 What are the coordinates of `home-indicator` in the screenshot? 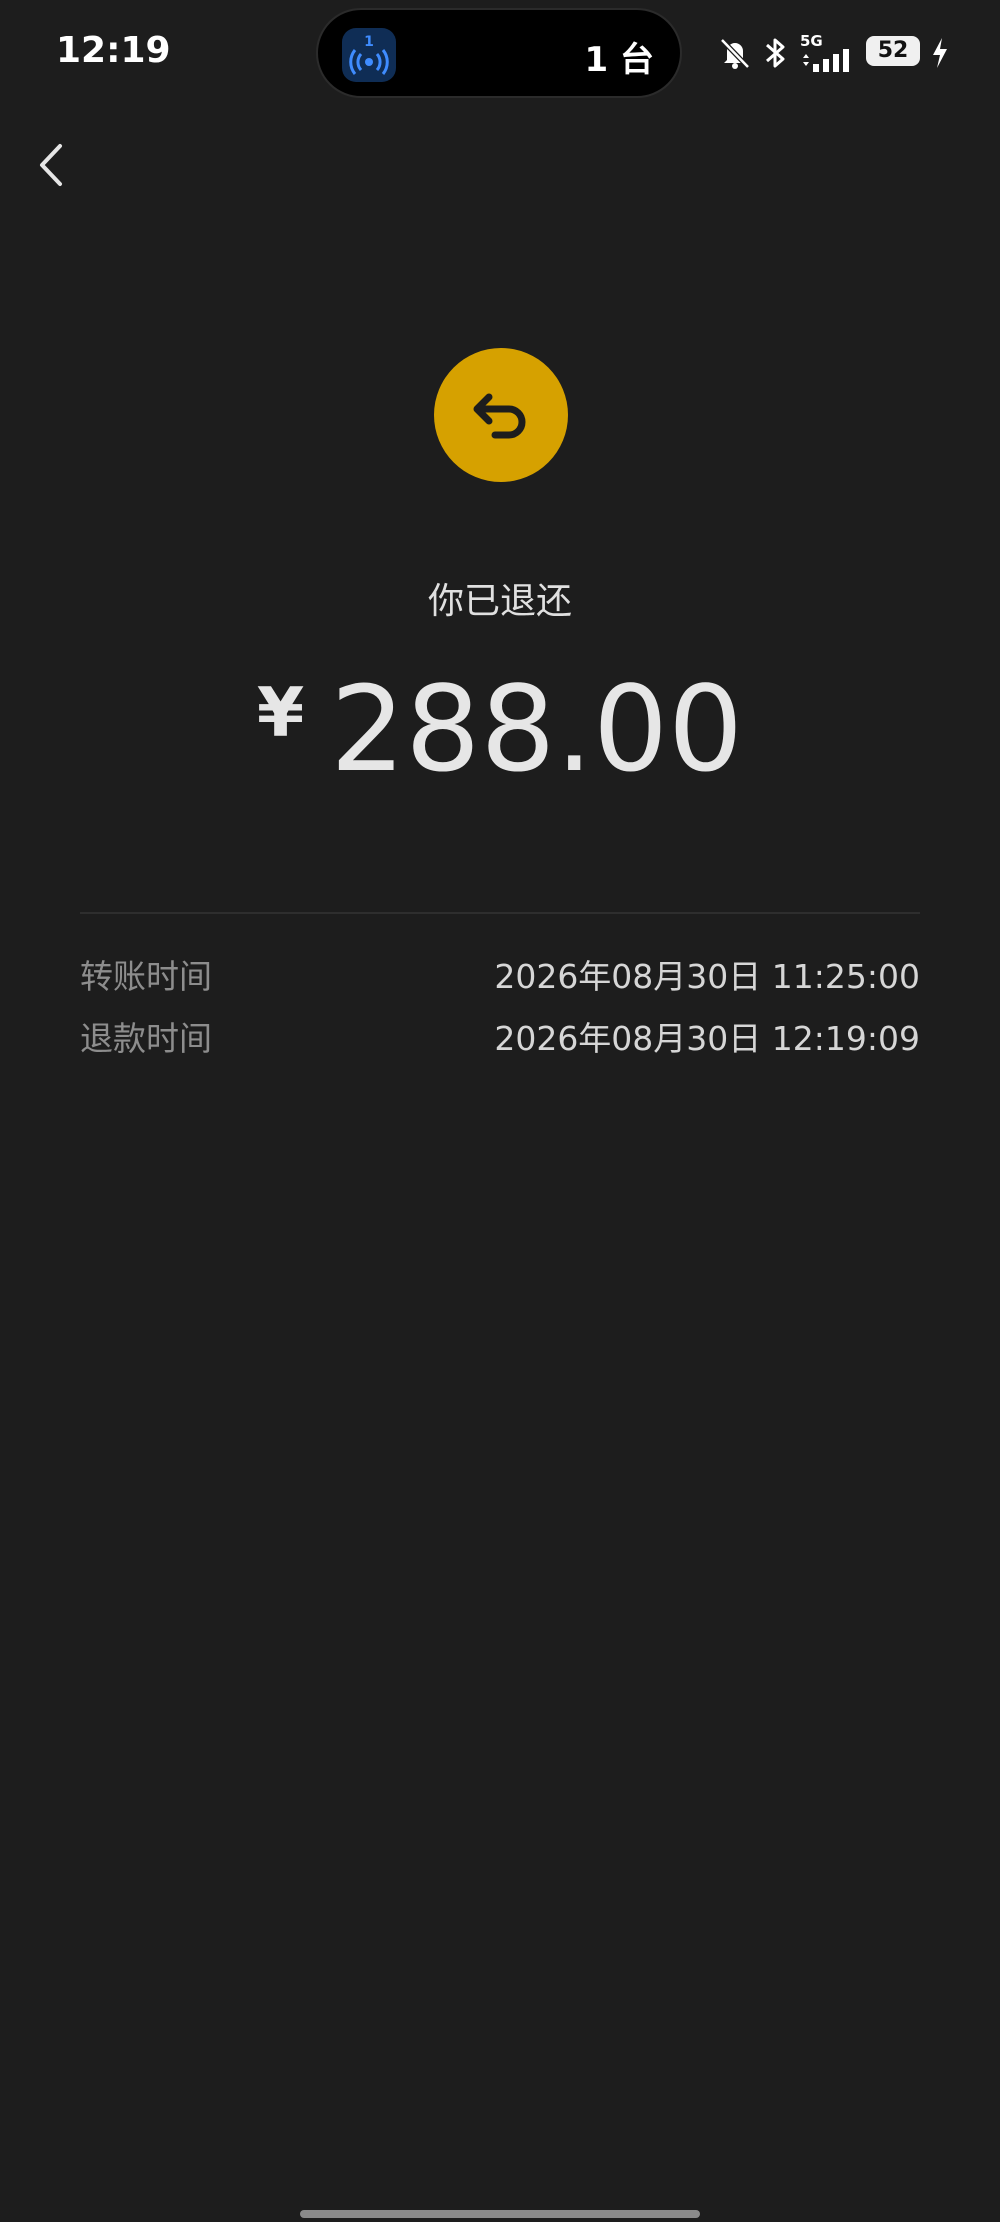 It's located at (500, 2214).